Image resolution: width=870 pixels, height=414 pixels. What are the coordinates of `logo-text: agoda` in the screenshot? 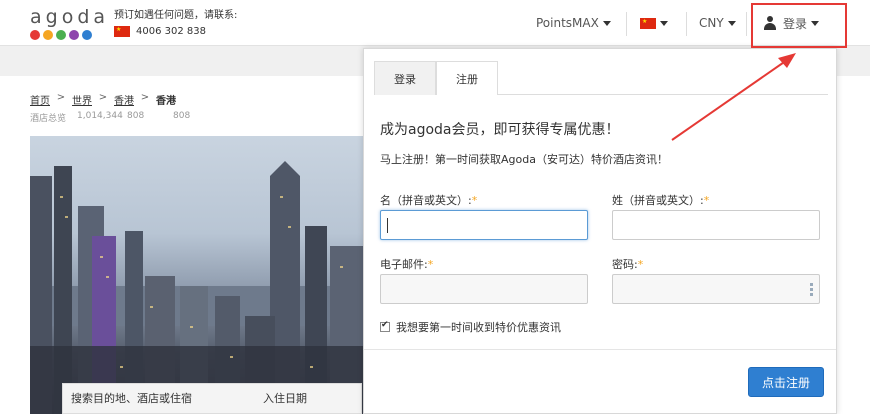 It's located at (70, 17).